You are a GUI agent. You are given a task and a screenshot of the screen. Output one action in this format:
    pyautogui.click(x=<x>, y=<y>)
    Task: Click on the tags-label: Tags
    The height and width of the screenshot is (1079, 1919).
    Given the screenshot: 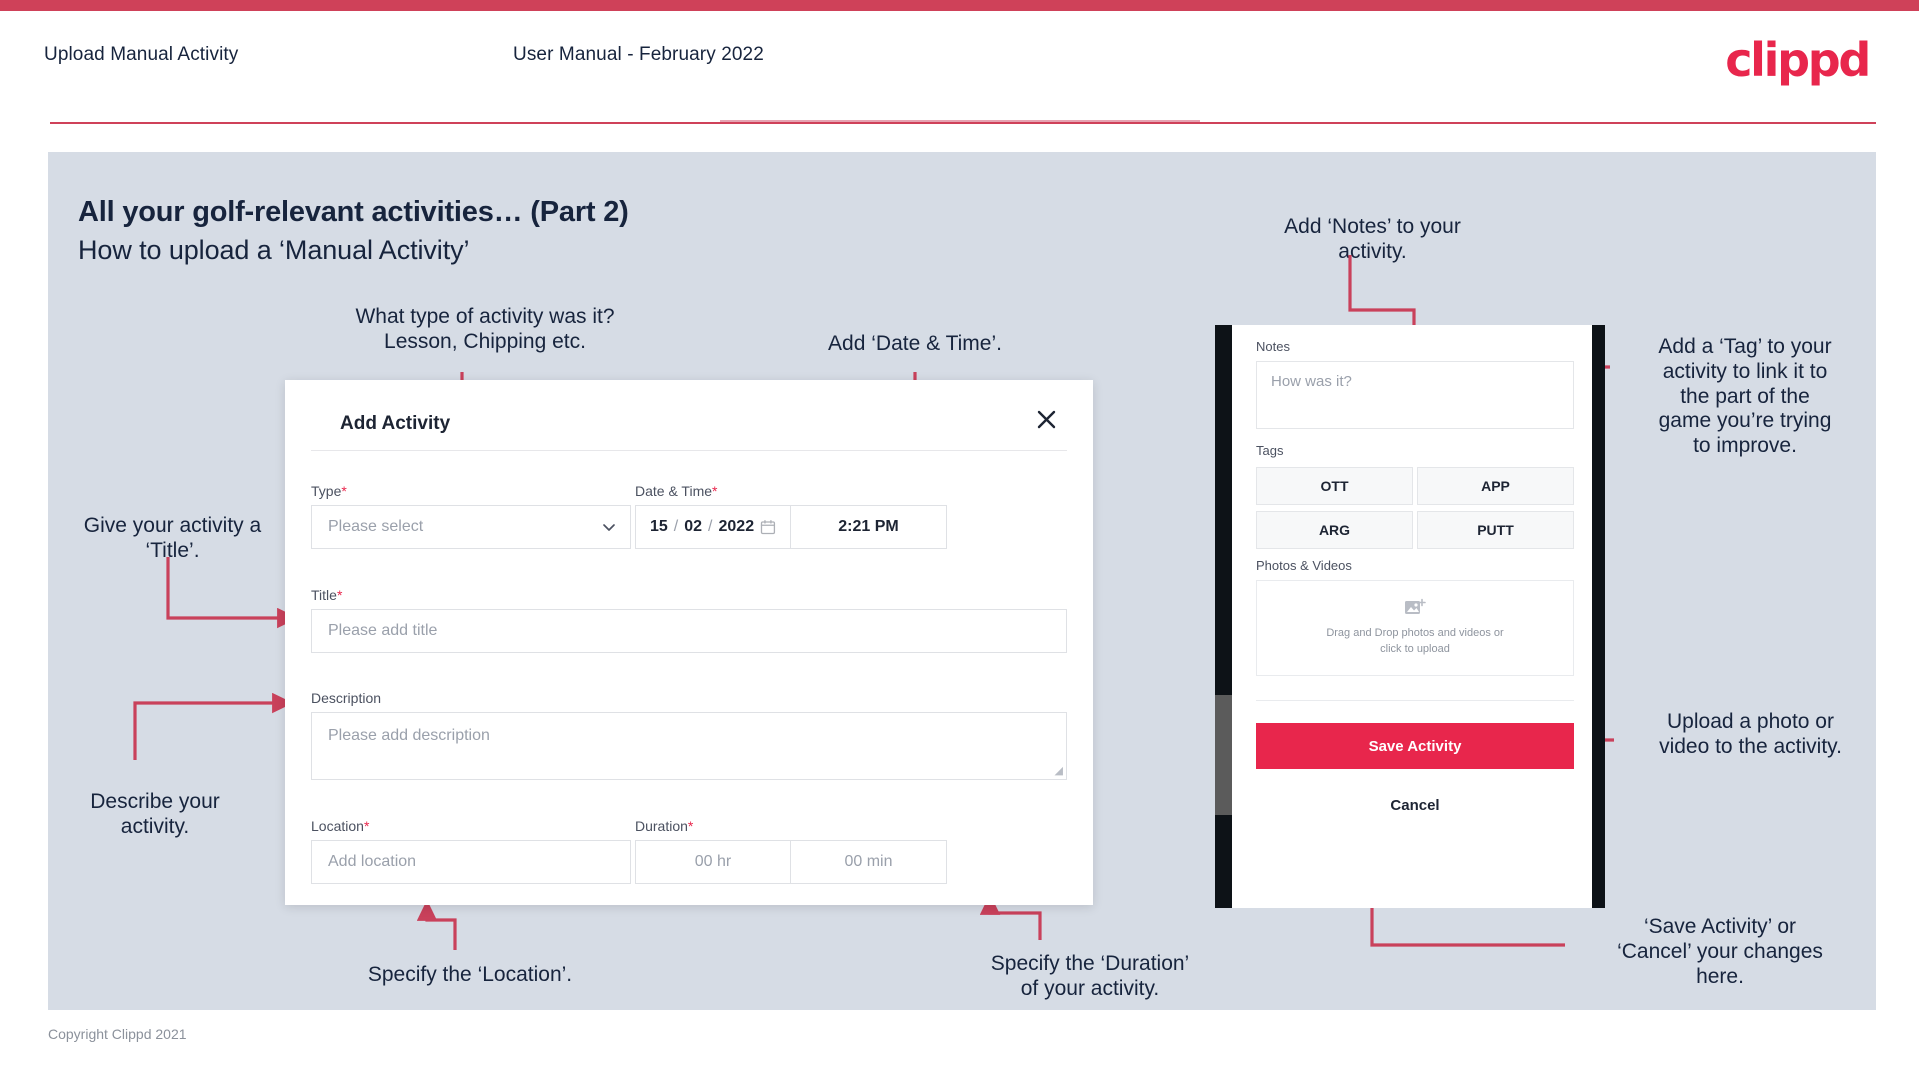 What is the action you would take?
    pyautogui.click(x=1270, y=450)
    